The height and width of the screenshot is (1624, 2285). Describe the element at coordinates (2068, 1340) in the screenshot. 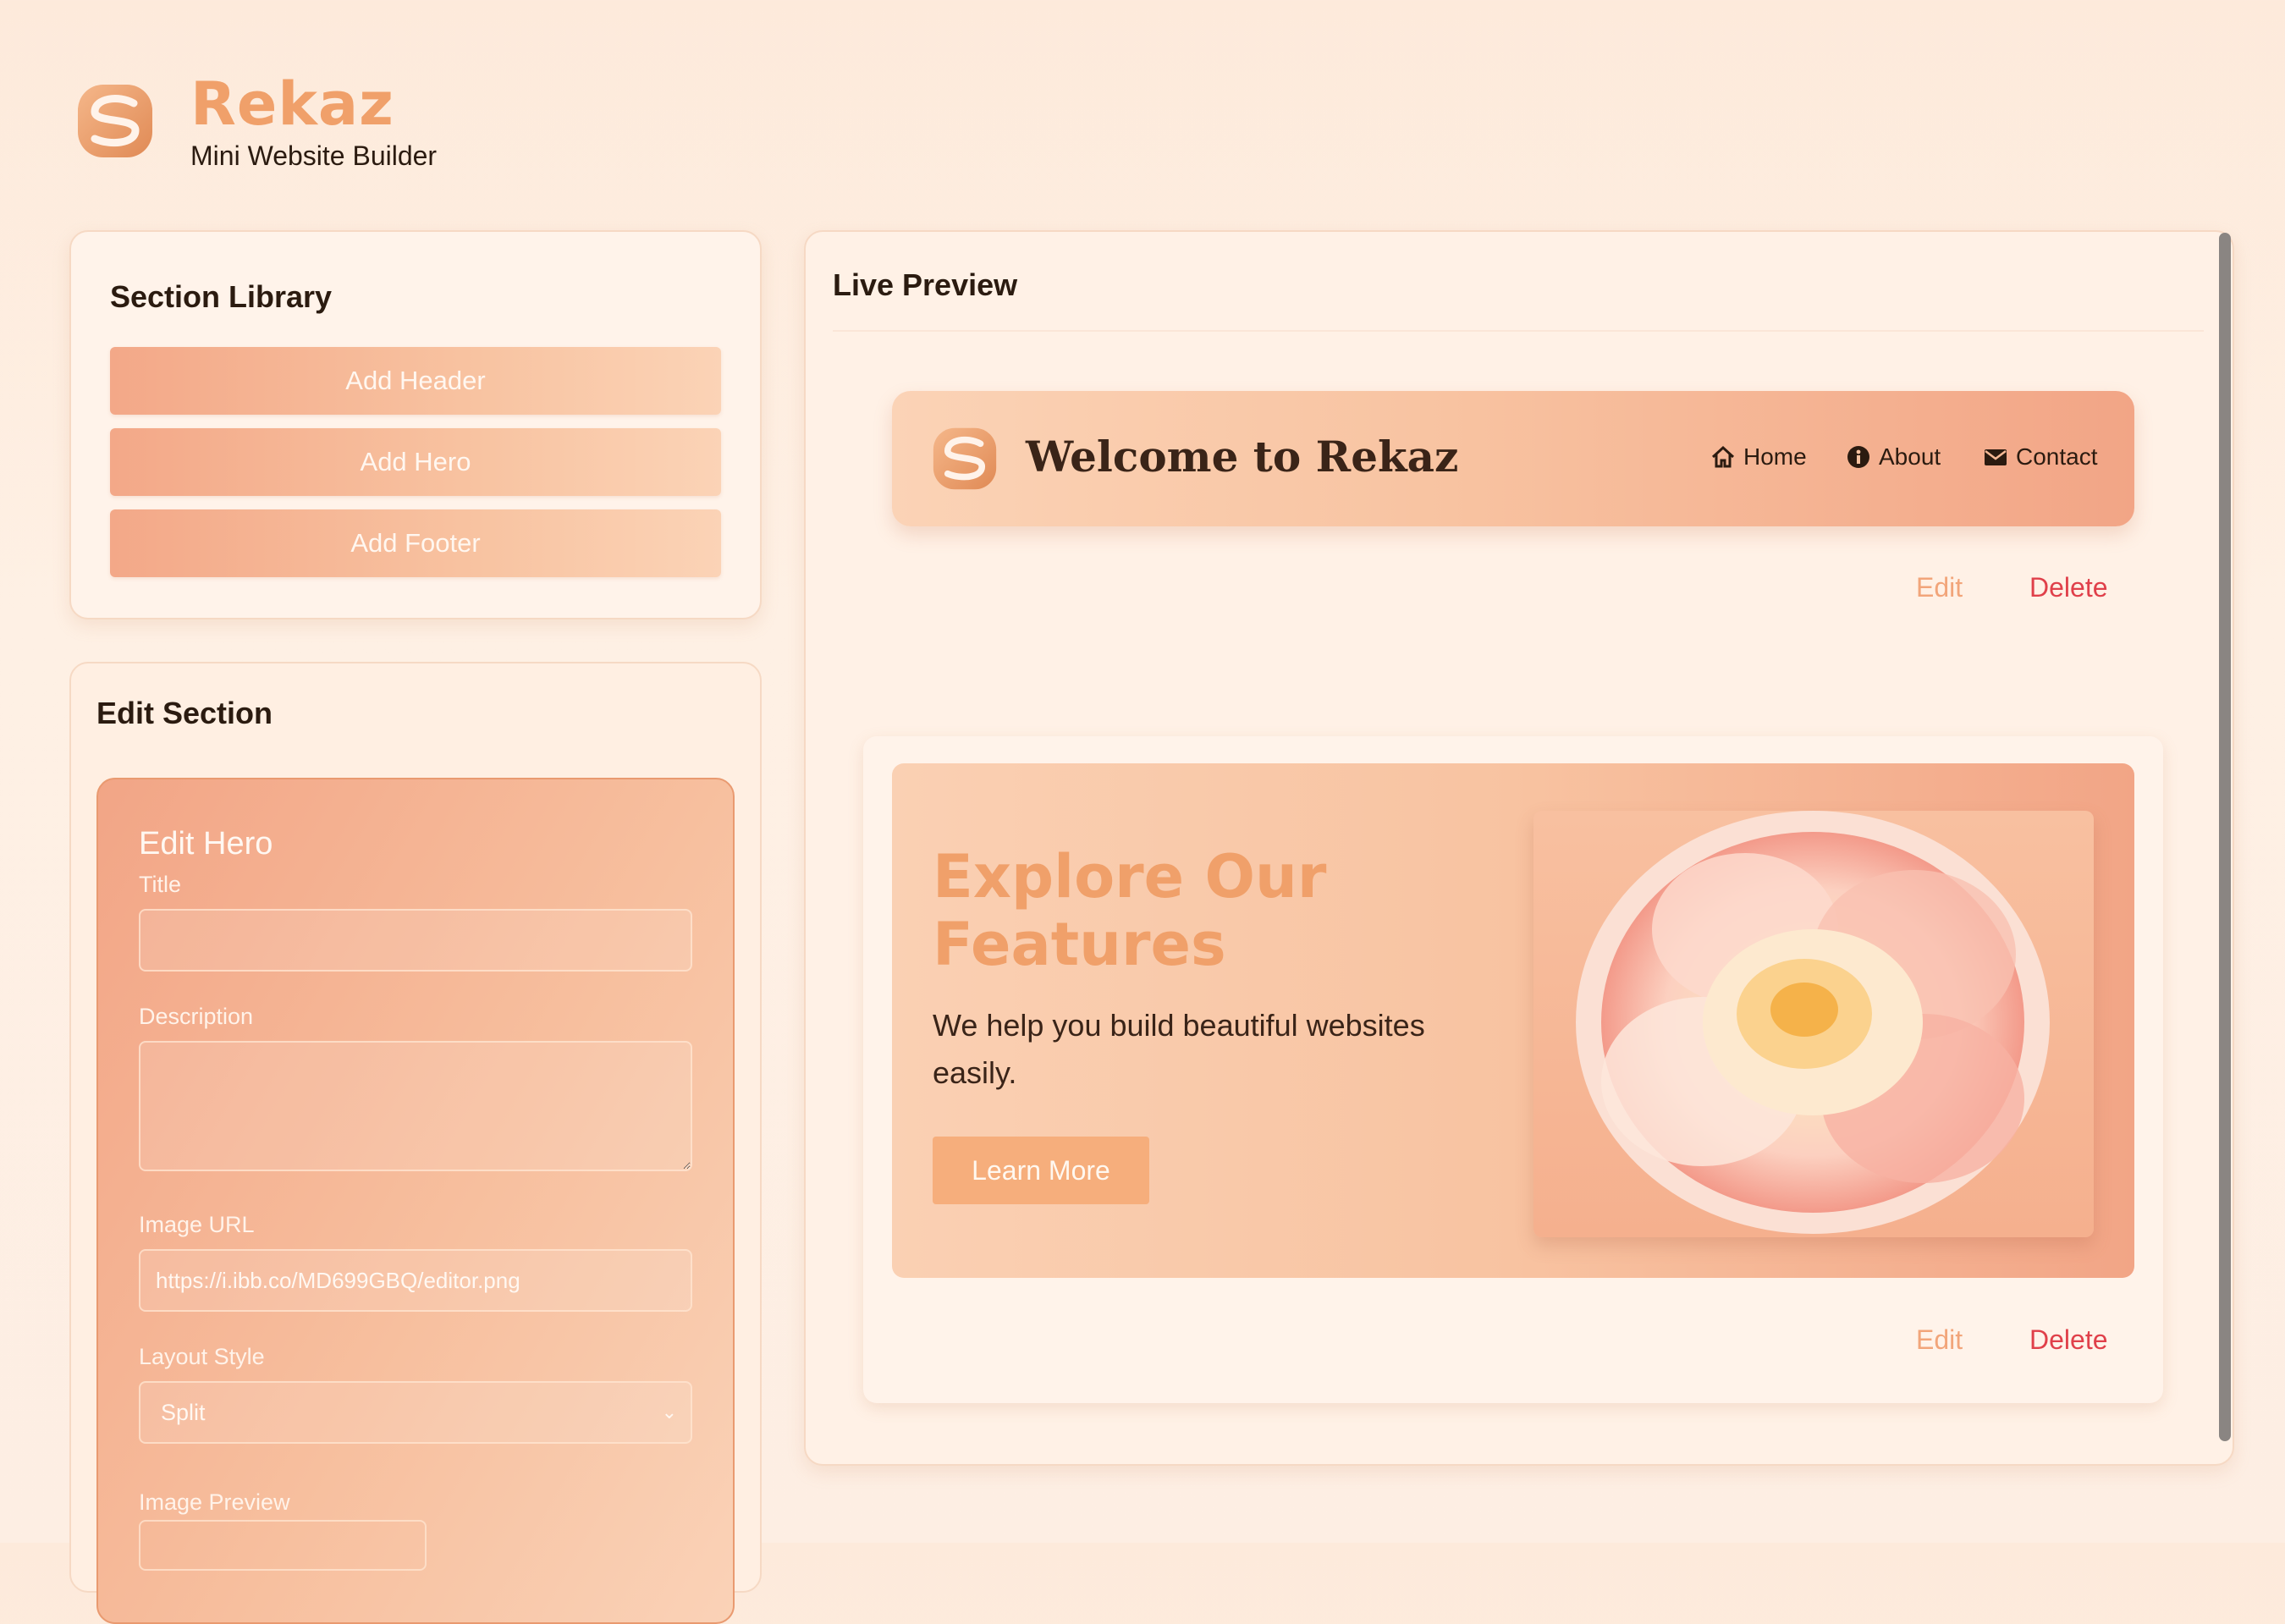

I see `hero-delete-link: Delete` at that location.